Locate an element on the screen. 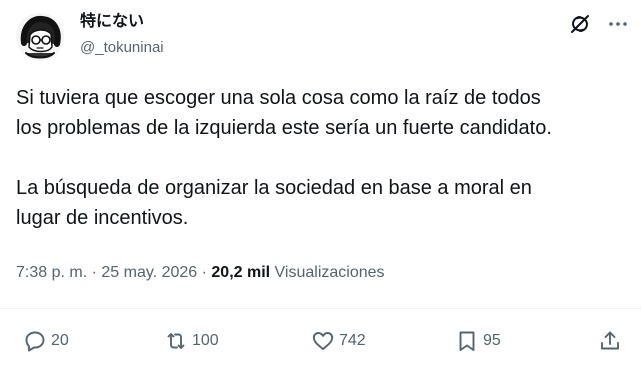 The height and width of the screenshot is (366, 641). share-icon is located at coordinates (610, 340).